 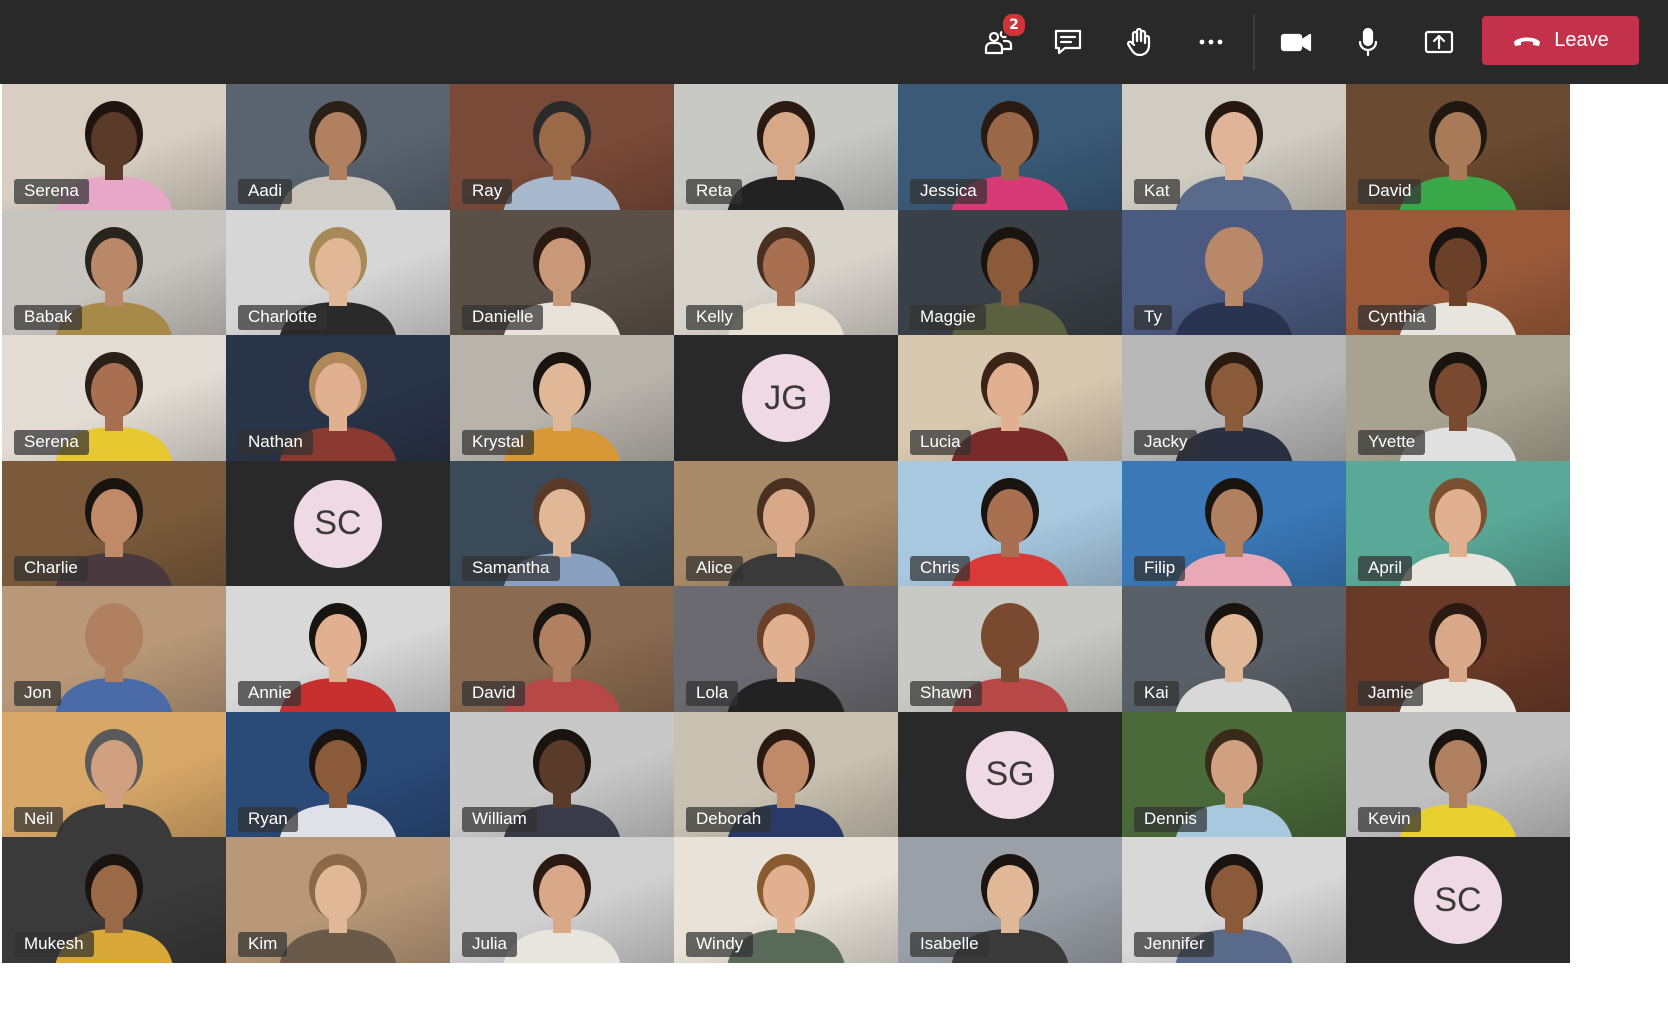 What do you see at coordinates (786, 649) in the screenshot?
I see `participant-tile: Lola` at bounding box center [786, 649].